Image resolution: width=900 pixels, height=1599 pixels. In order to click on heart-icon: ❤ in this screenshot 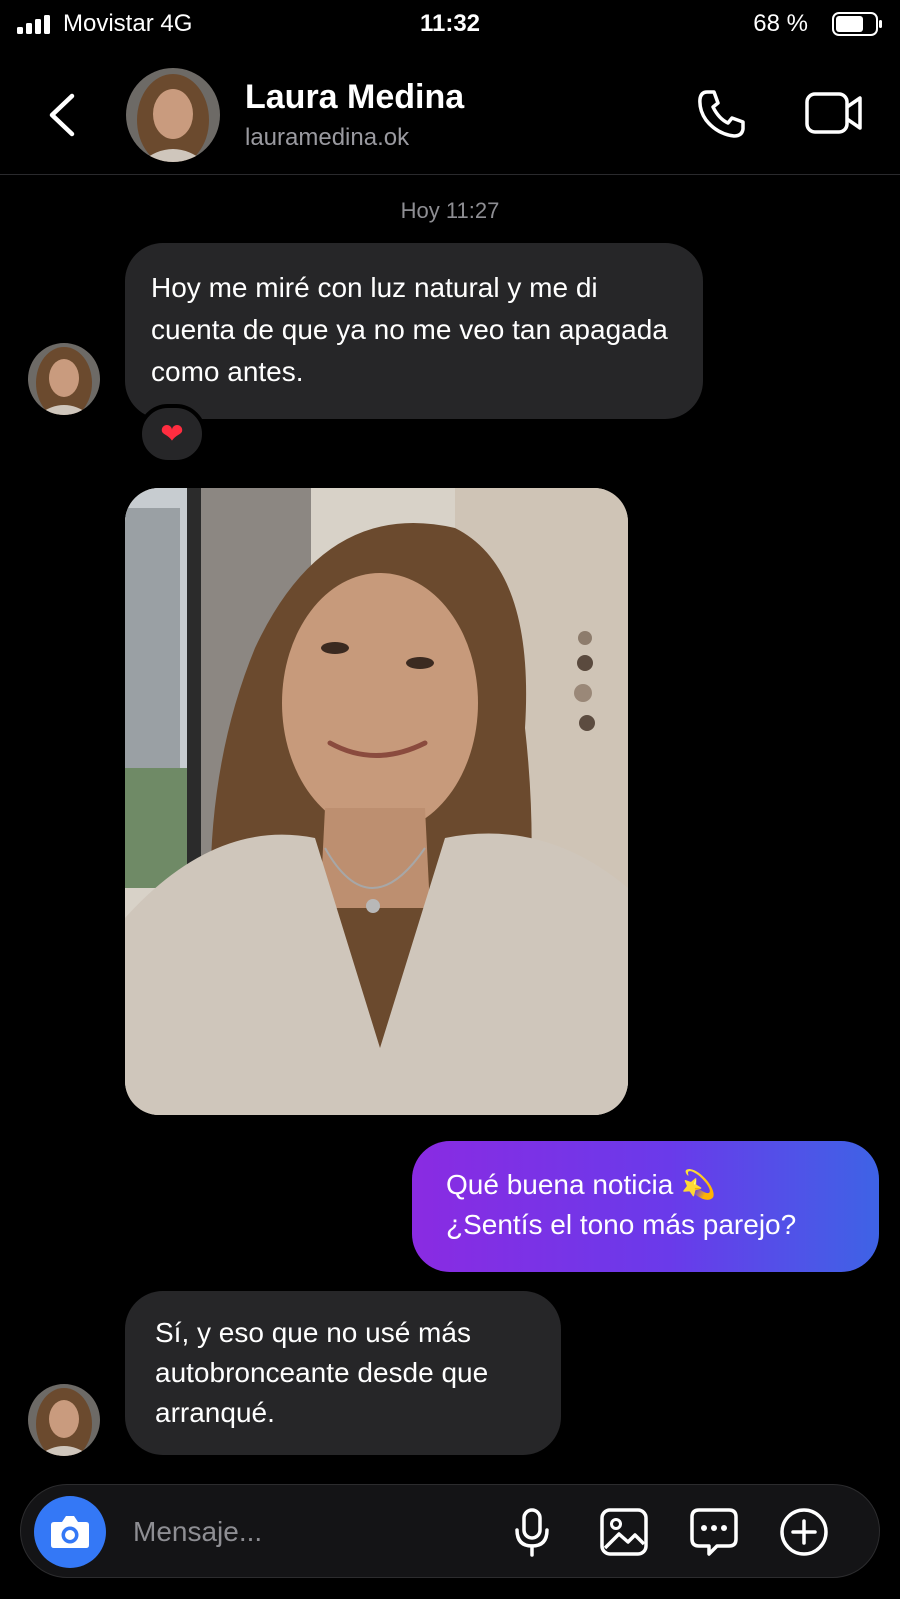, I will do `click(172, 433)`.